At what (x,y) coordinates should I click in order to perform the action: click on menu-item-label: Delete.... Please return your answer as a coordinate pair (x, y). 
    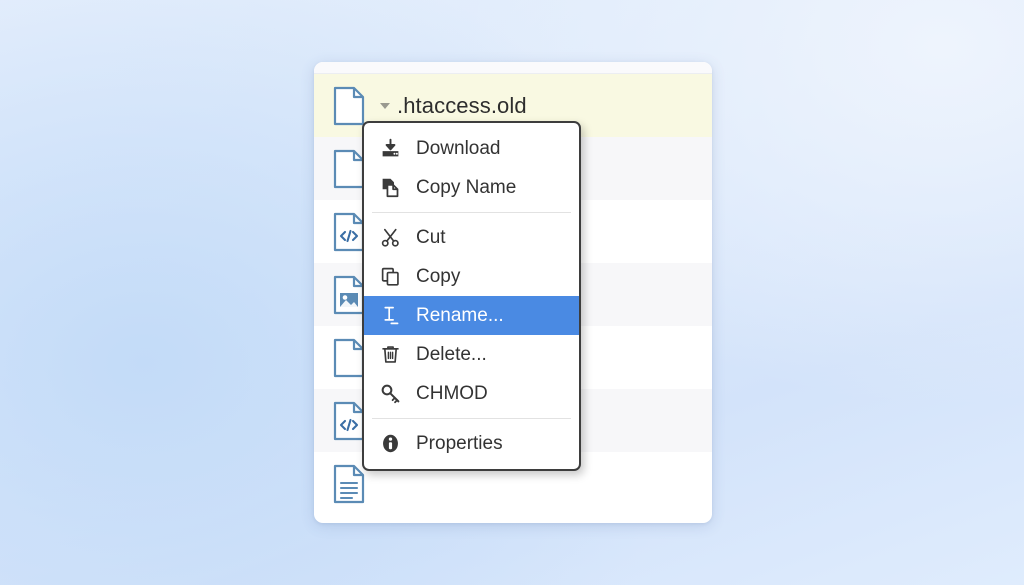
    Looking at the image, I should click on (451, 354).